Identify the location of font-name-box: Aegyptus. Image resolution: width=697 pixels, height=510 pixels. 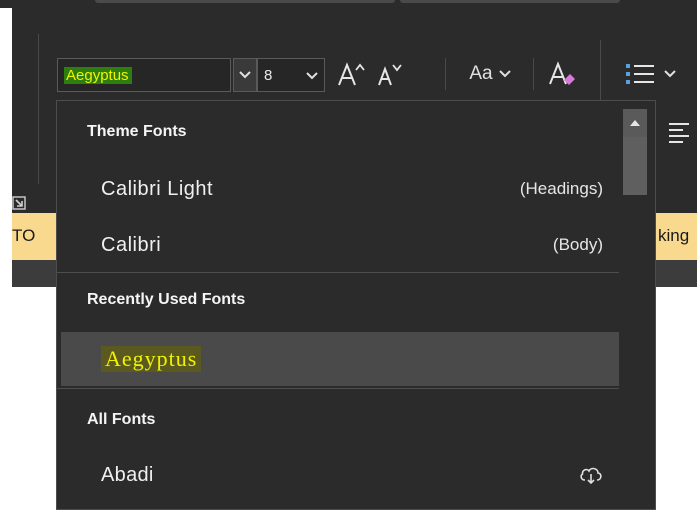
(144, 75).